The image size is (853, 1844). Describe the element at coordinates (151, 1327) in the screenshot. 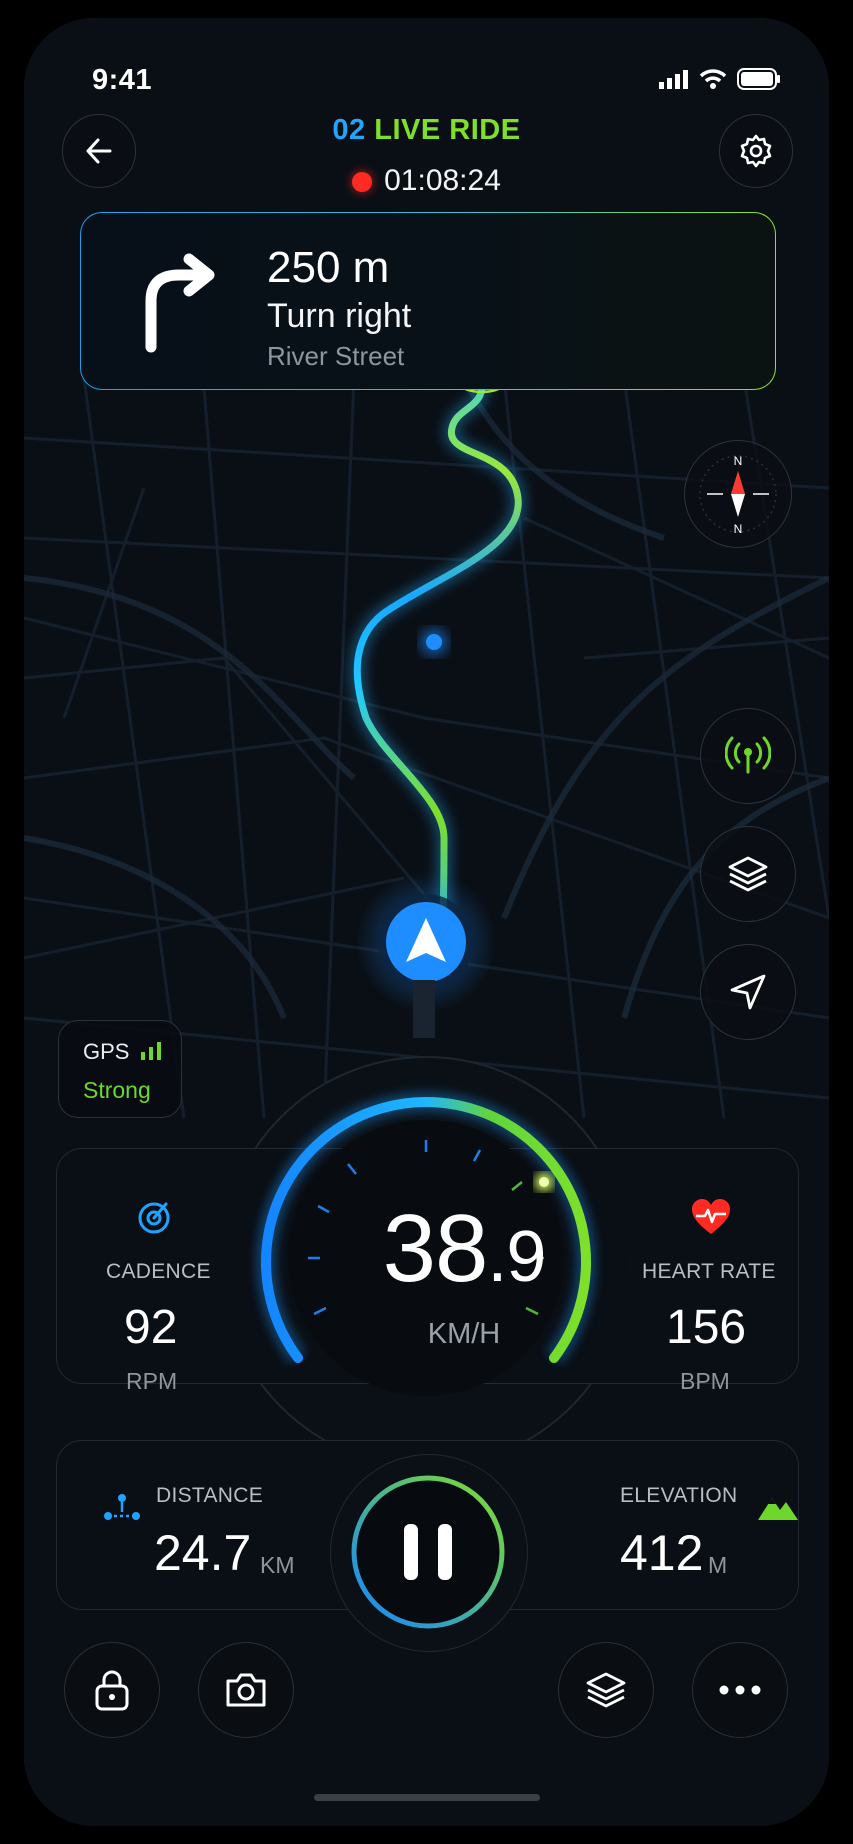

I see `cadence-value: 92` at that location.